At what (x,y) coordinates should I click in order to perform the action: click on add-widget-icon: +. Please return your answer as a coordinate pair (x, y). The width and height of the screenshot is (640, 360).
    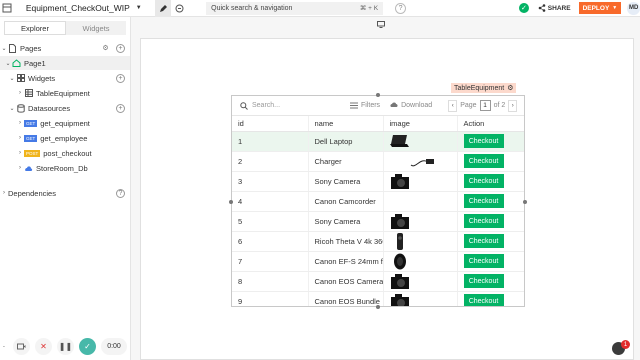
    Looking at the image, I should click on (120, 78).